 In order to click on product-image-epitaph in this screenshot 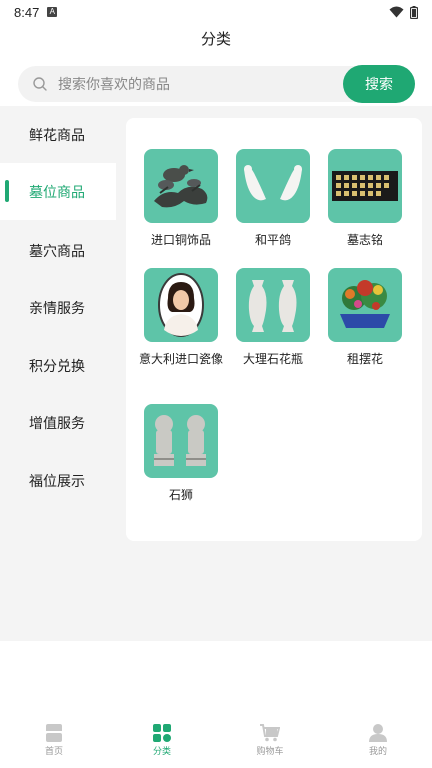, I will do `click(365, 186)`.